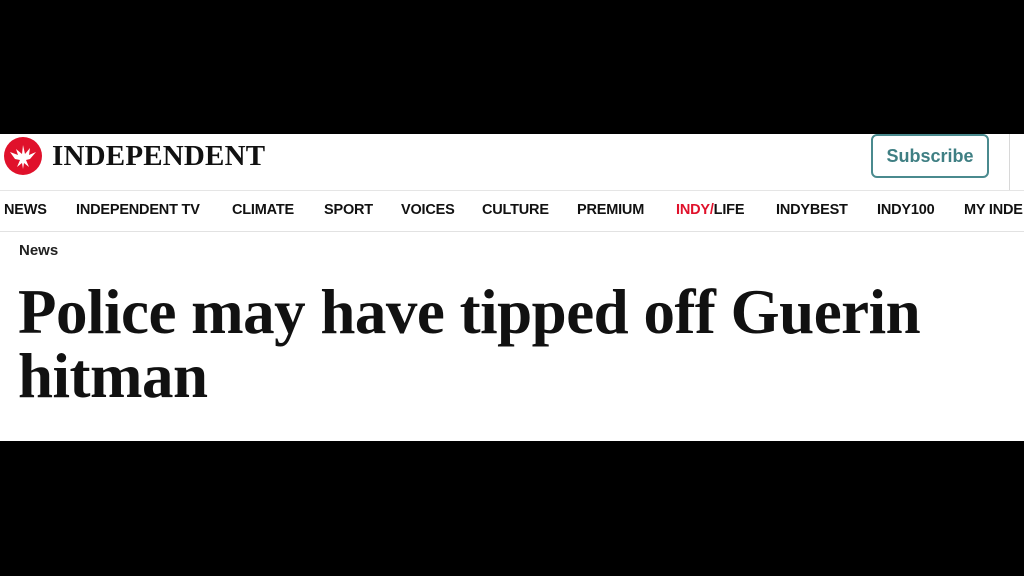 This screenshot has height=576, width=1024. Describe the element at coordinates (25, 210) in the screenshot. I see `nav-item-news: NEWS` at that location.